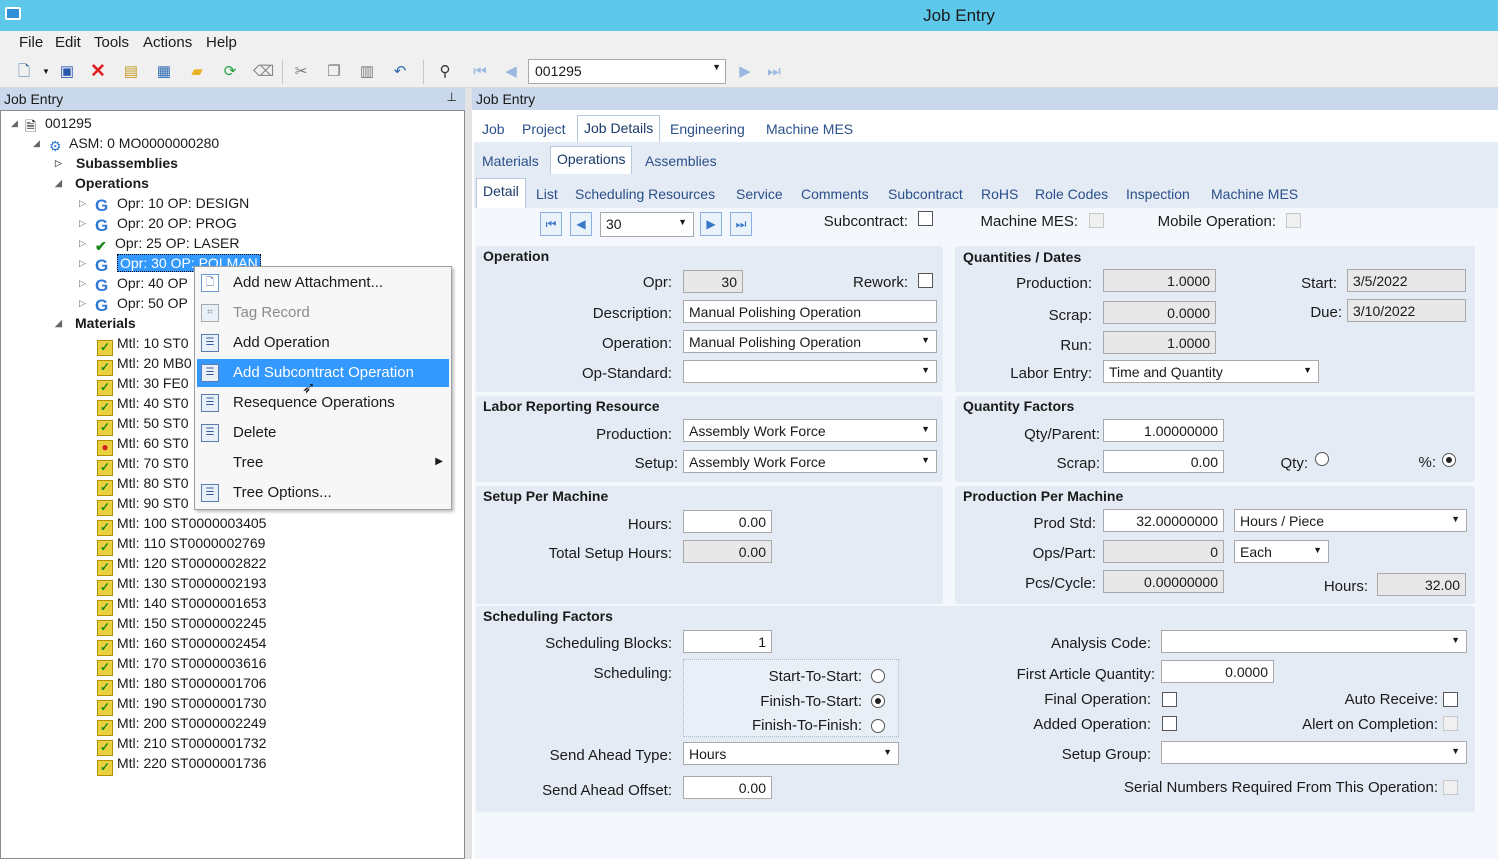 The image size is (1498, 859). What do you see at coordinates (143, 445) in the screenshot?
I see `tree-node-material: ● Mtl: 60 ST0` at bounding box center [143, 445].